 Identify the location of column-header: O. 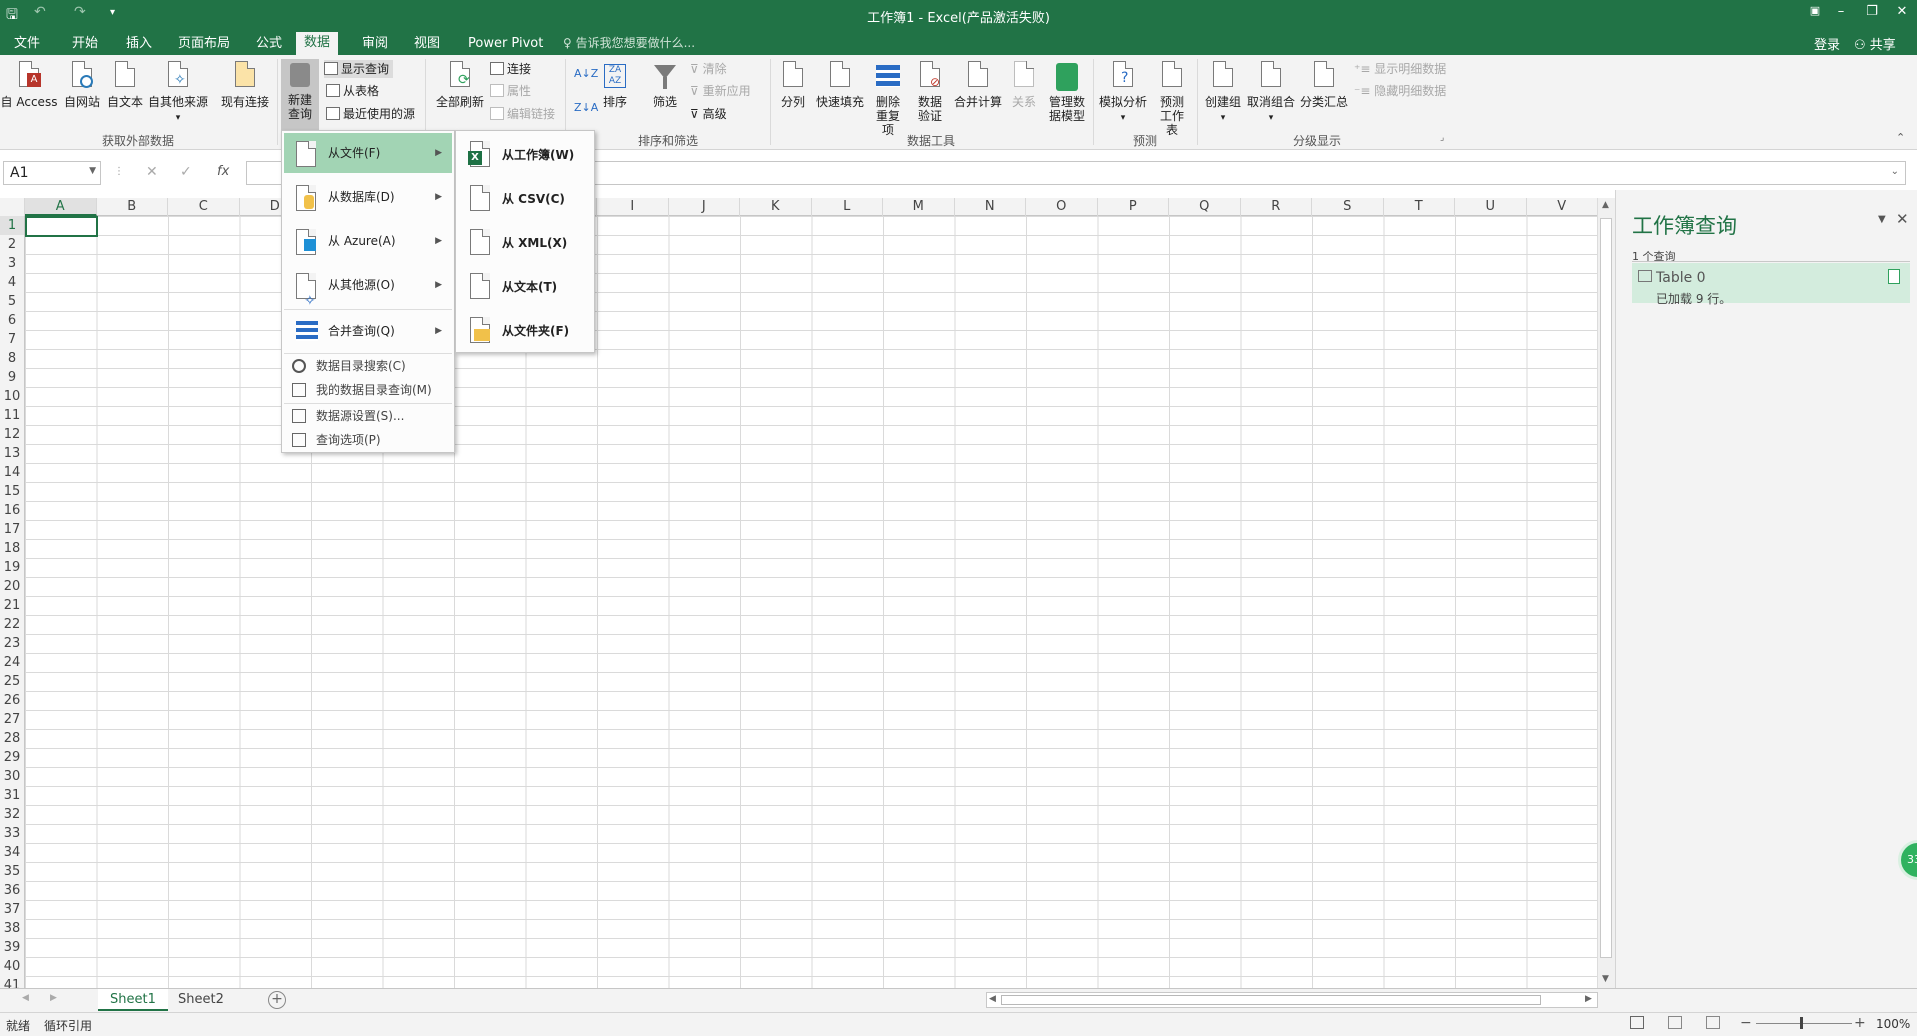
(1062, 207).